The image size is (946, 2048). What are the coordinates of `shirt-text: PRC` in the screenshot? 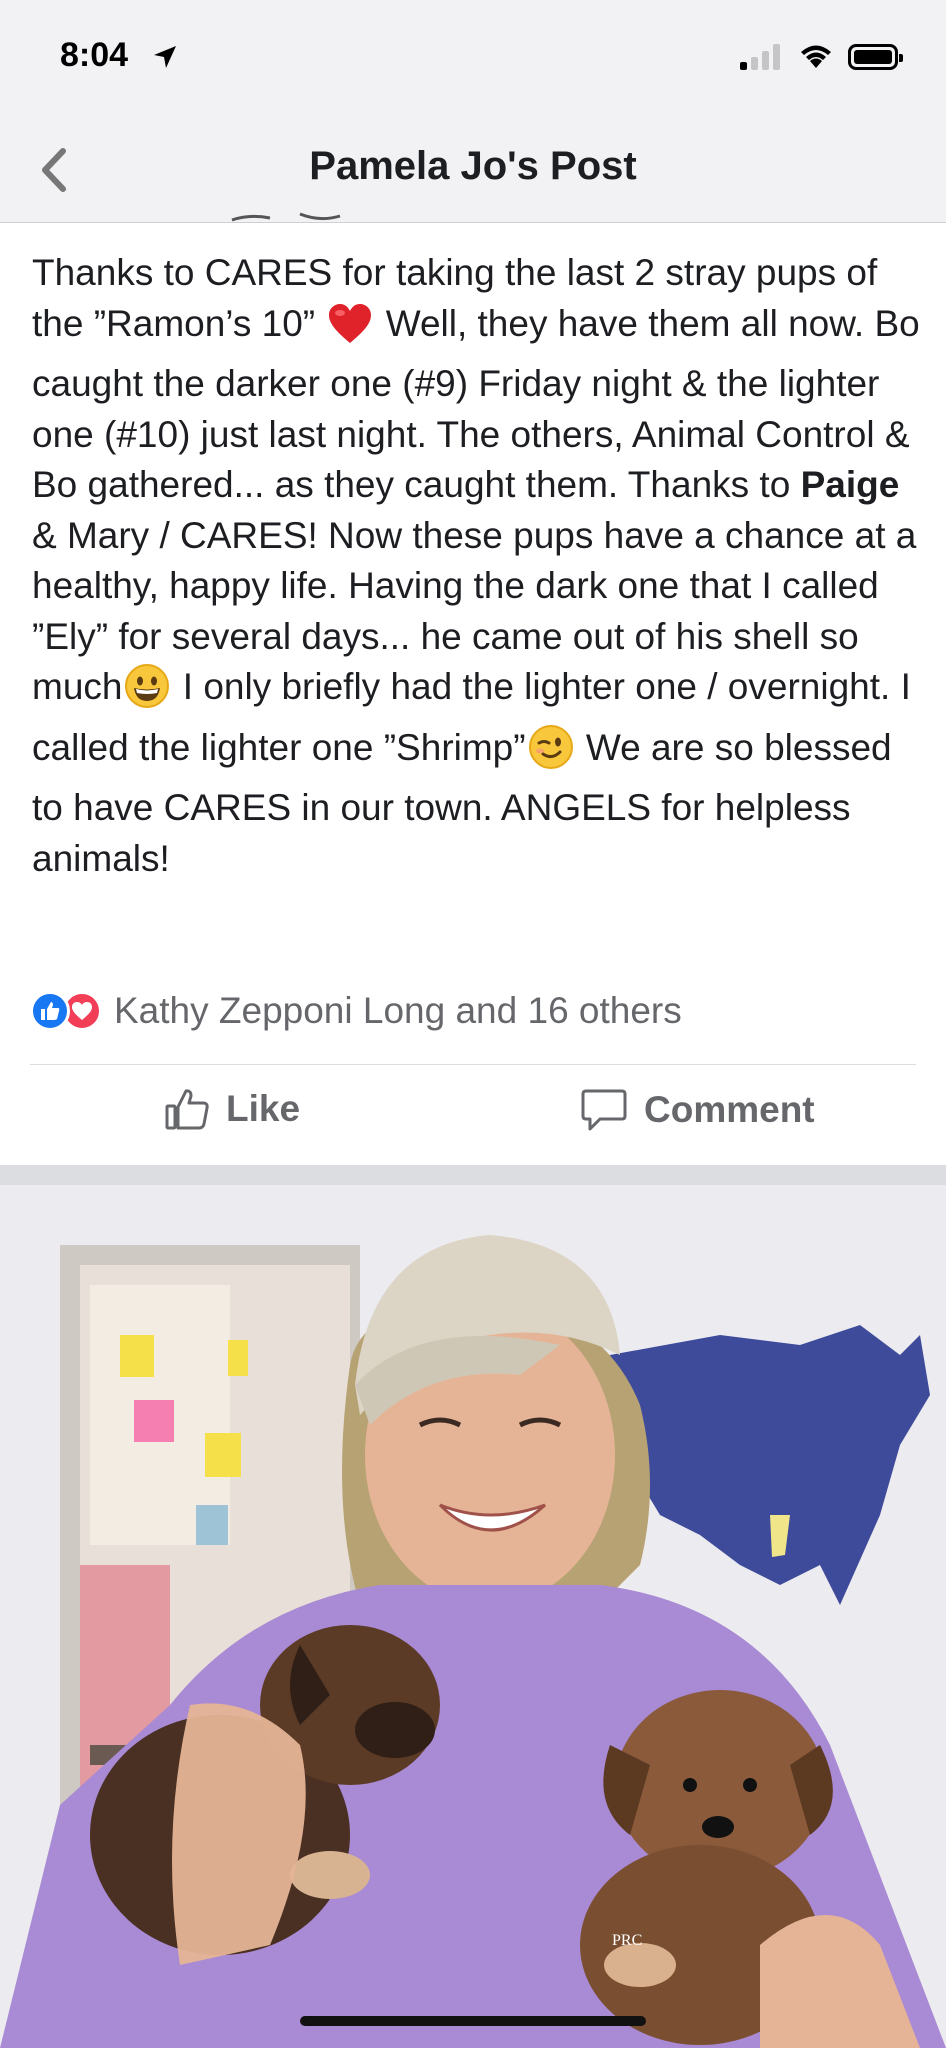 It's located at (627, 1940).